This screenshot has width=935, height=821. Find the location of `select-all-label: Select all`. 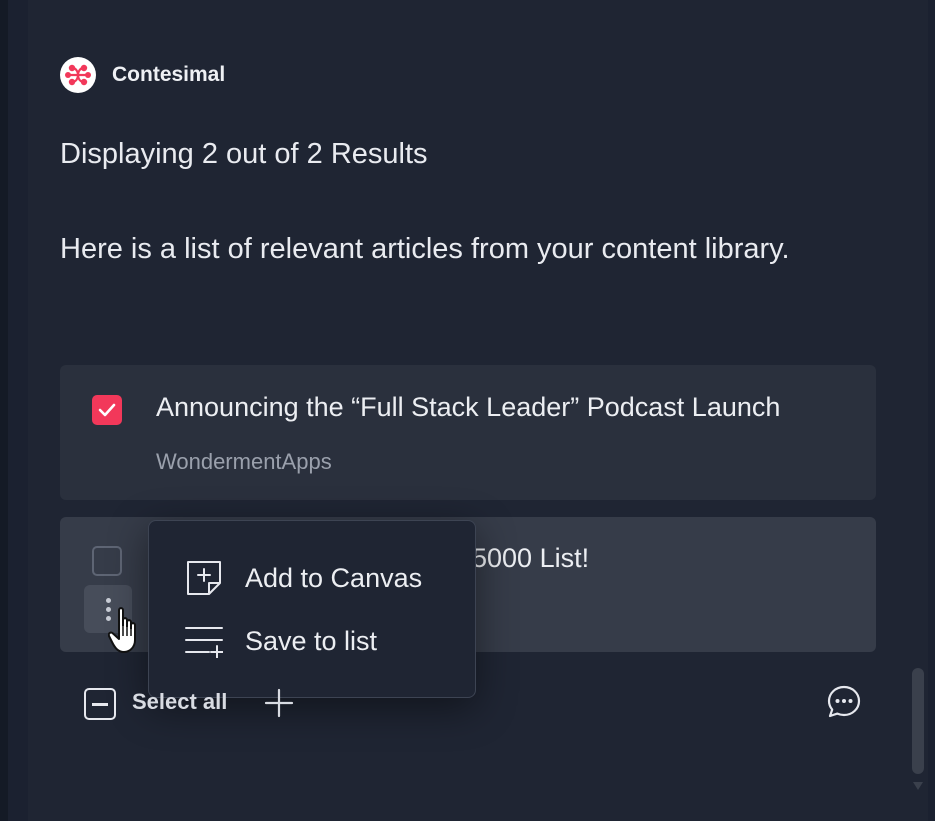

select-all-label: Select all is located at coordinates (179, 702).